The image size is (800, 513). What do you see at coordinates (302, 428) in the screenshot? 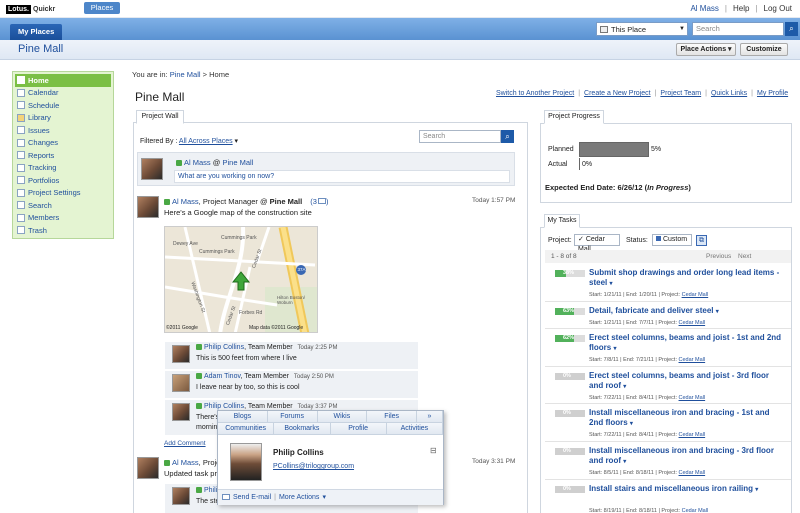
I see `bookmarks-link: Bookmarks` at bounding box center [302, 428].